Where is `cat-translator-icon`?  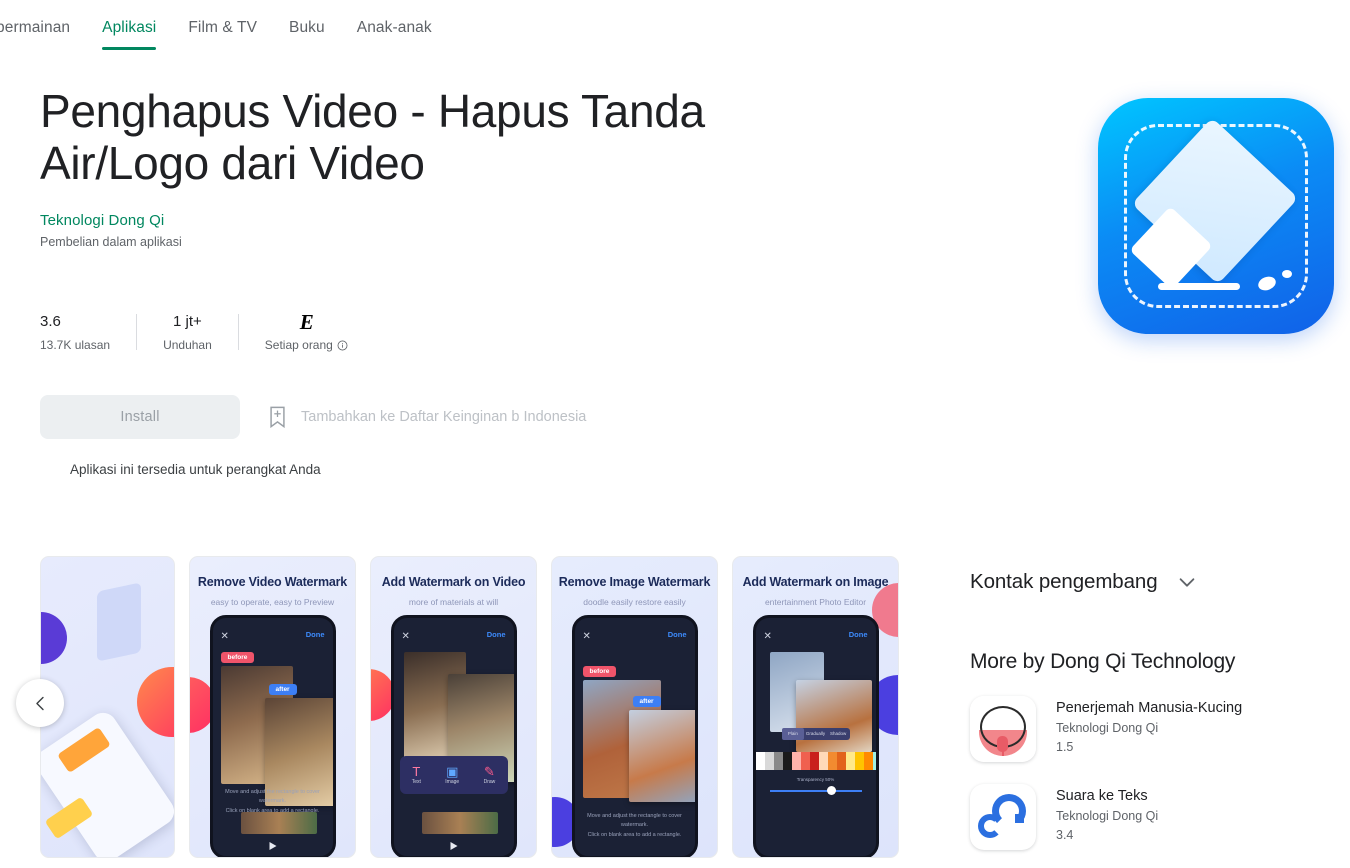
cat-translator-icon is located at coordinates (1003, 729).